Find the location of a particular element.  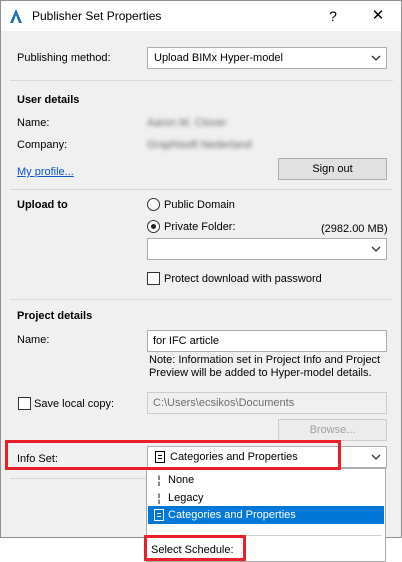

radio-selected-dot is located at coordinates (153, 226).